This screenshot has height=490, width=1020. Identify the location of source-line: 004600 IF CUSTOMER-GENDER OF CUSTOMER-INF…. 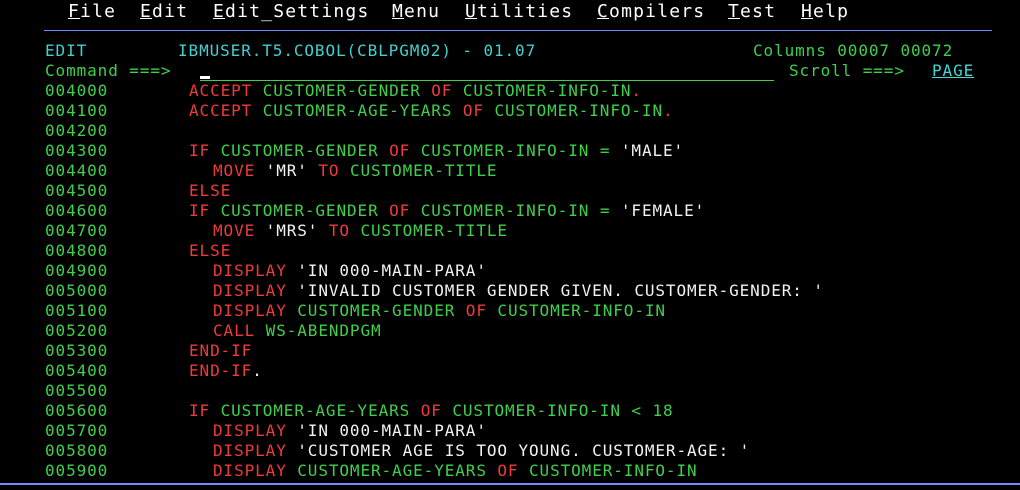
(525, 211).